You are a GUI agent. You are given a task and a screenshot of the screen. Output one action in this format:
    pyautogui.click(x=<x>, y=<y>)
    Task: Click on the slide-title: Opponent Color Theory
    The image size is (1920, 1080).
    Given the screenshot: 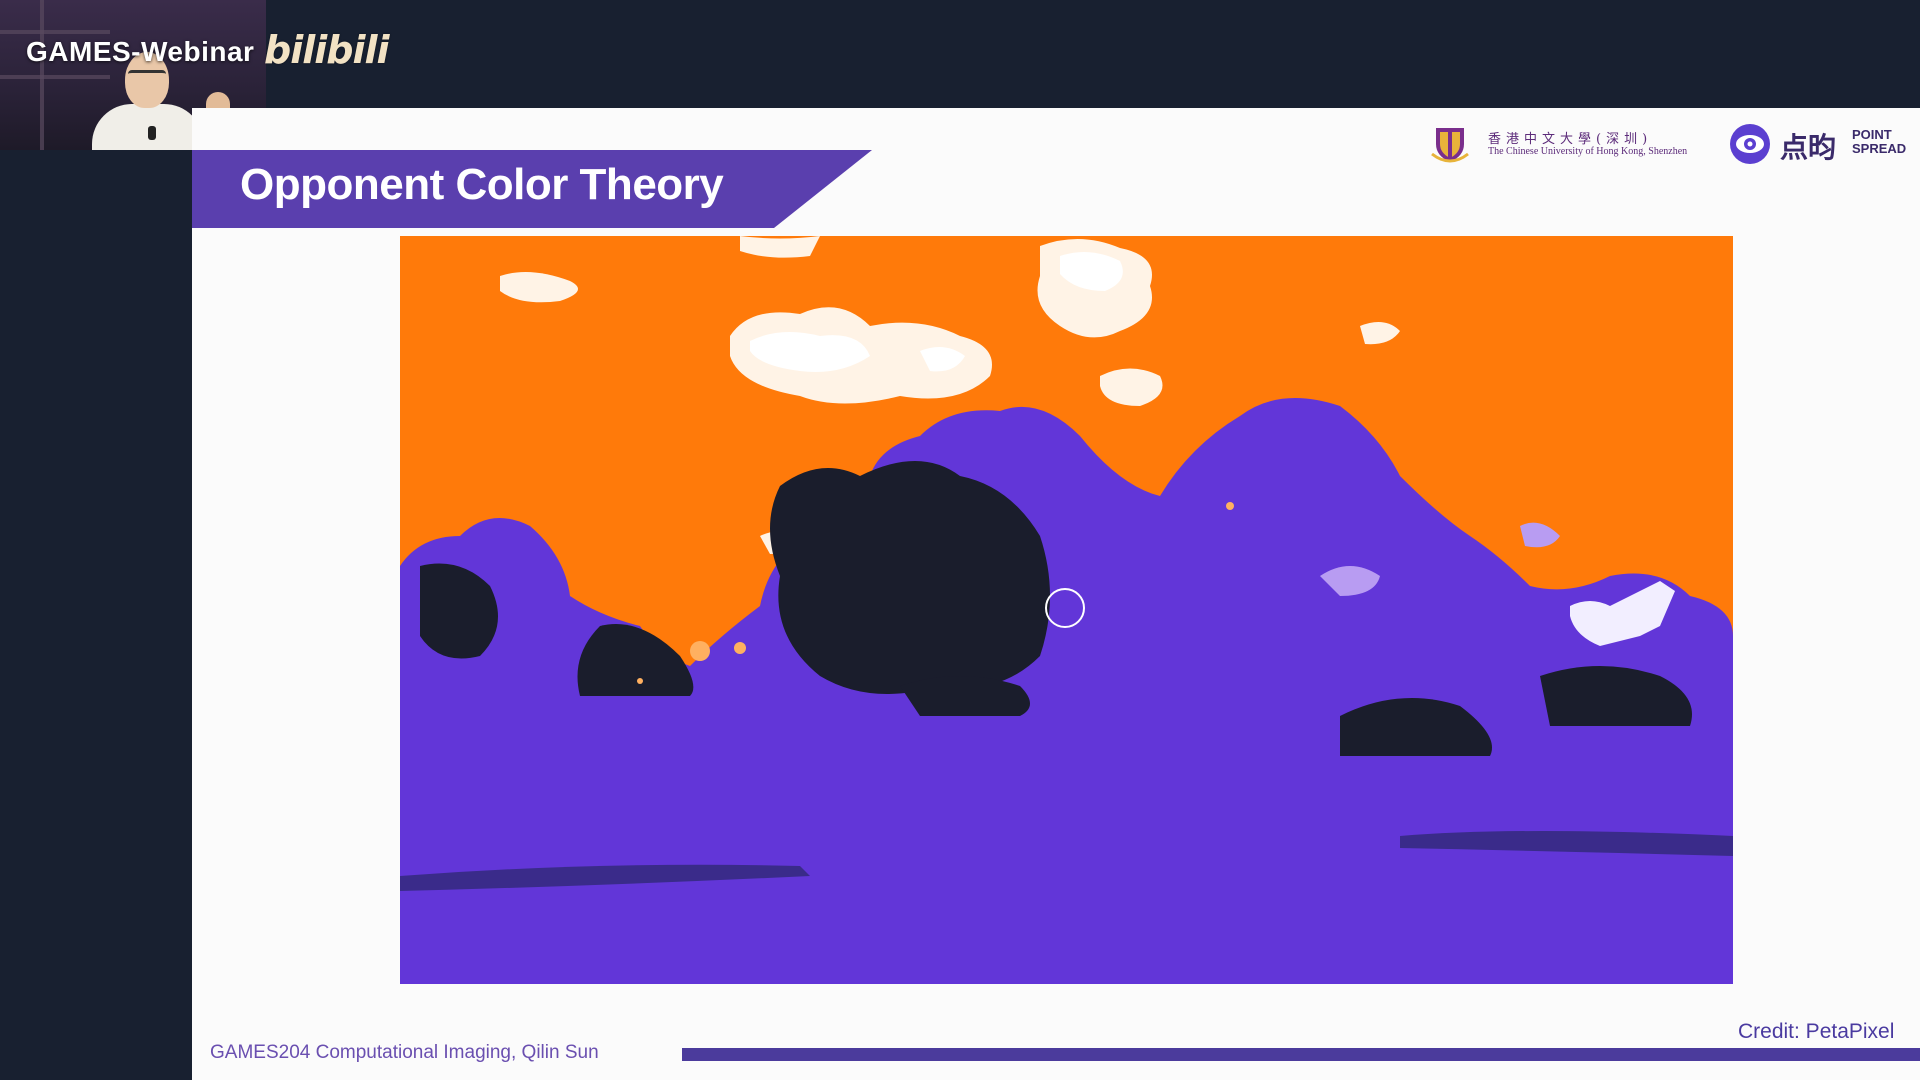 What is the action you would take?
    pyautogui.click(x=482, y=184)
    